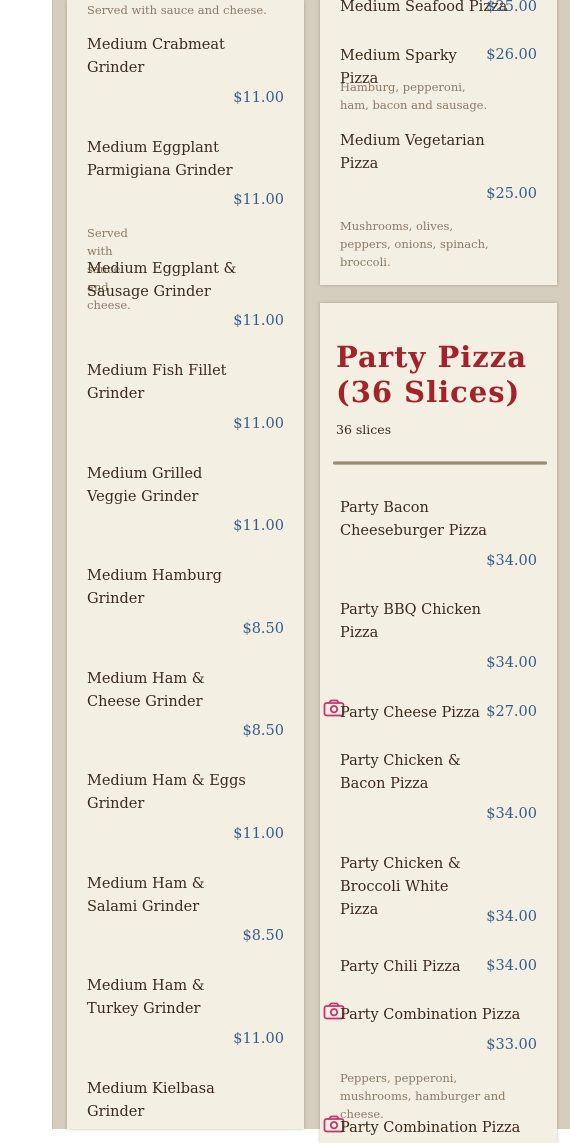  Describe the element at coordinates (400, 772) in the screenshot. I see `item-name: Party Chicken & Bacon Pizza` at that location.